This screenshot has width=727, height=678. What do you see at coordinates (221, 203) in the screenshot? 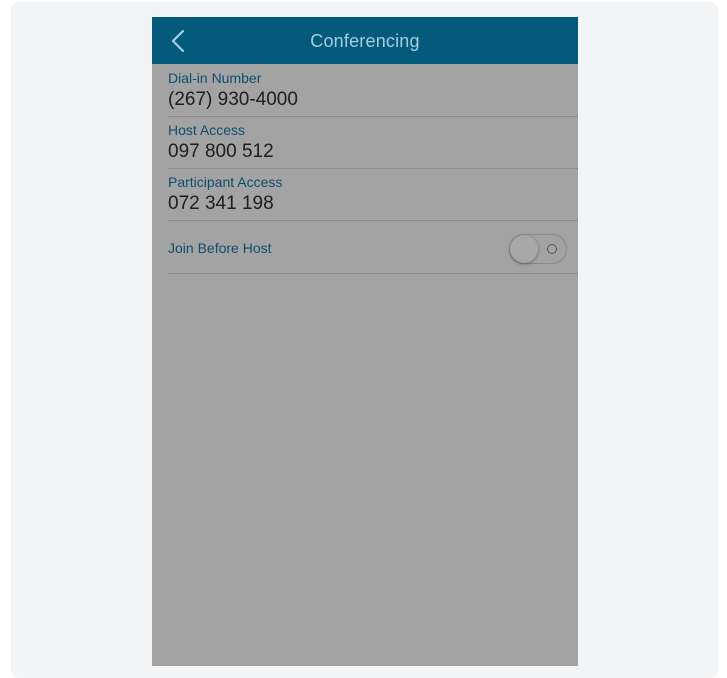
I see `participant-access-value: 072 341 198` at bounding box center [221, 203].